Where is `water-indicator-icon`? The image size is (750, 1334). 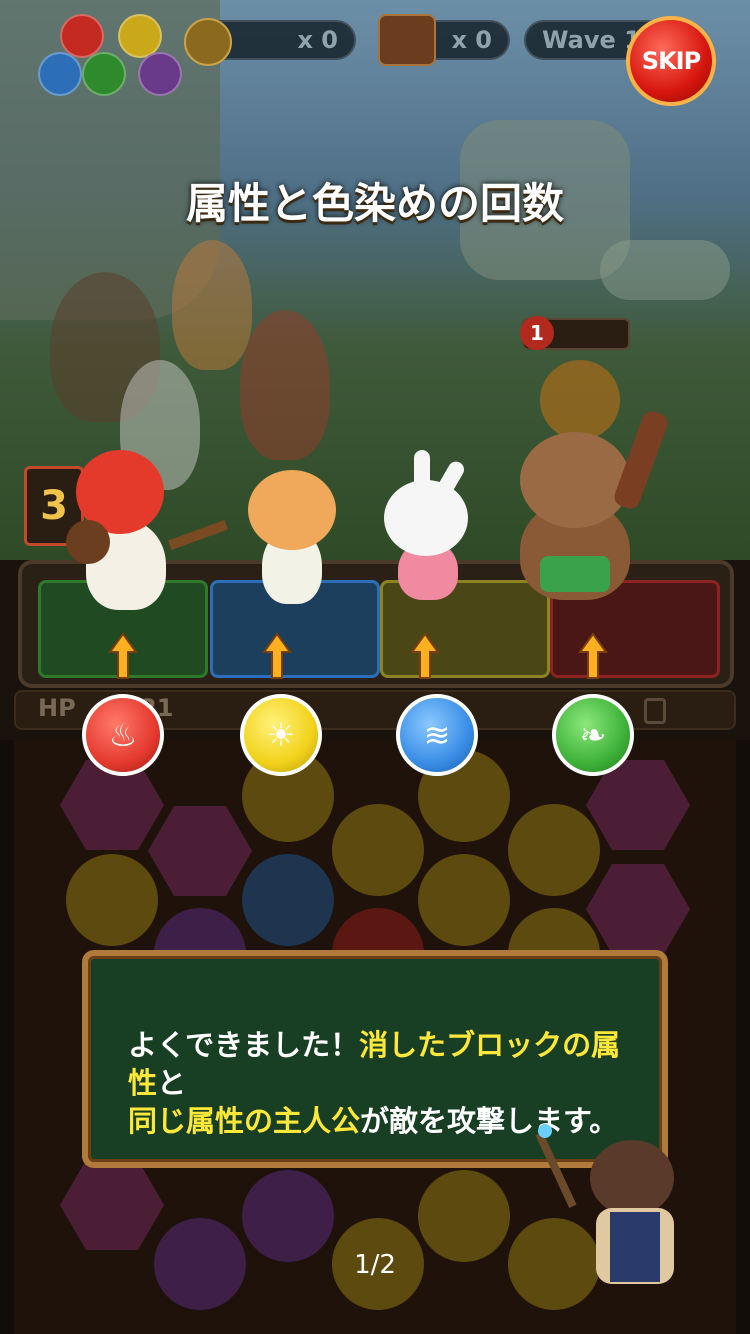 water-indicator-icon is located at coordinates (60, 74).